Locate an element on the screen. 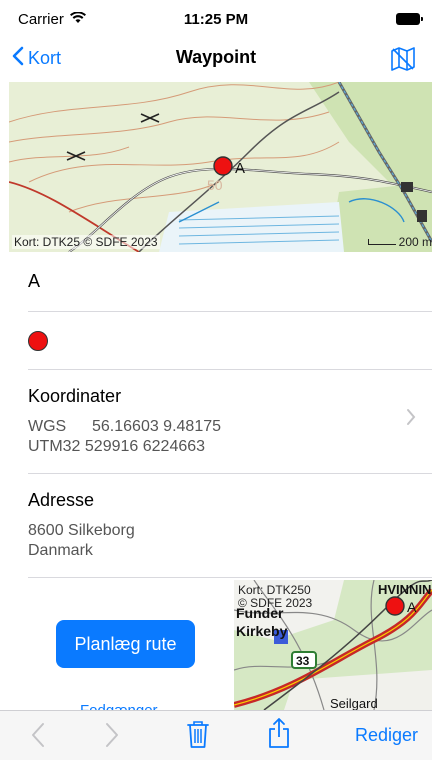 The width and height of the screenshot is (432, 760). next-button is located at coordinates (112, 737).